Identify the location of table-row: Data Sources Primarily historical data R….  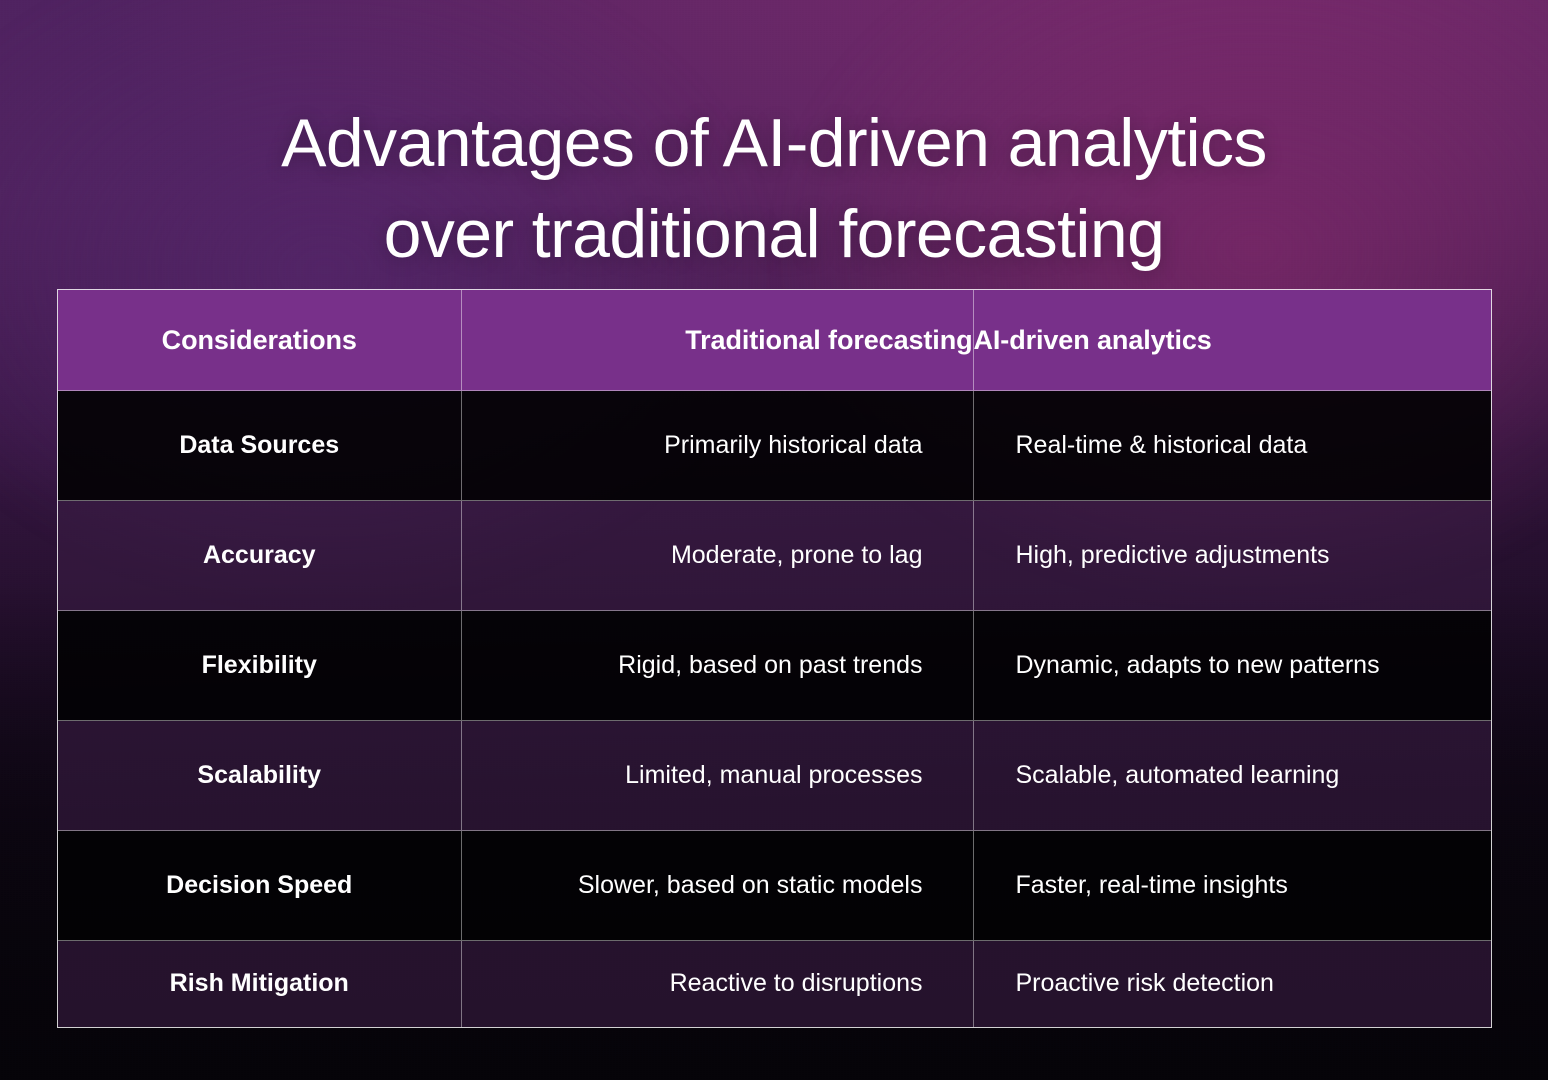
(774, 445).